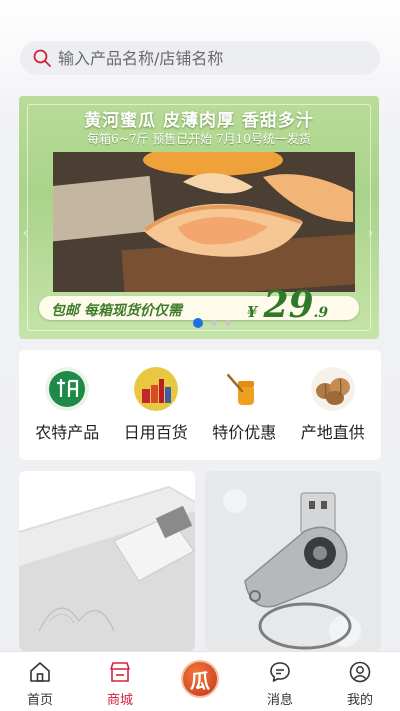  What do you see at coordinates (67, 432) in the screenshot?
I see `category-label: 农特产品` at bounding box center [67, 432].